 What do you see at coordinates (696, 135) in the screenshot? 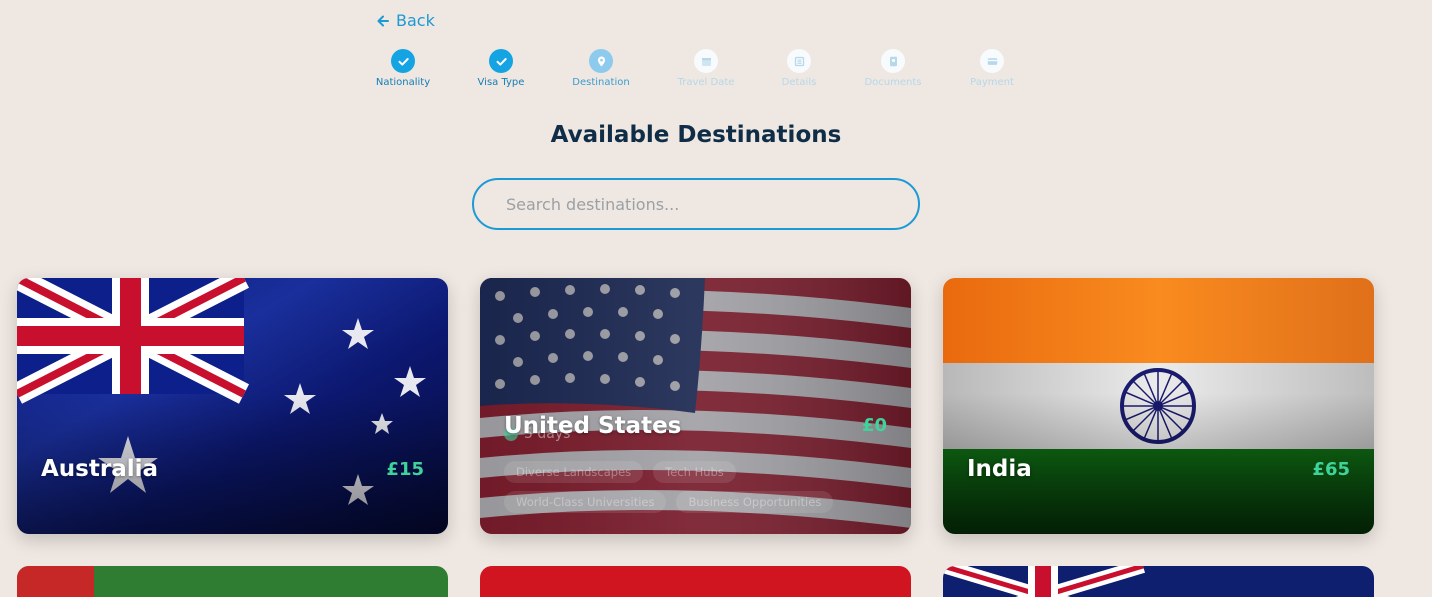
I see `page-title: Available Destinations` at bounding box center [696, 135].